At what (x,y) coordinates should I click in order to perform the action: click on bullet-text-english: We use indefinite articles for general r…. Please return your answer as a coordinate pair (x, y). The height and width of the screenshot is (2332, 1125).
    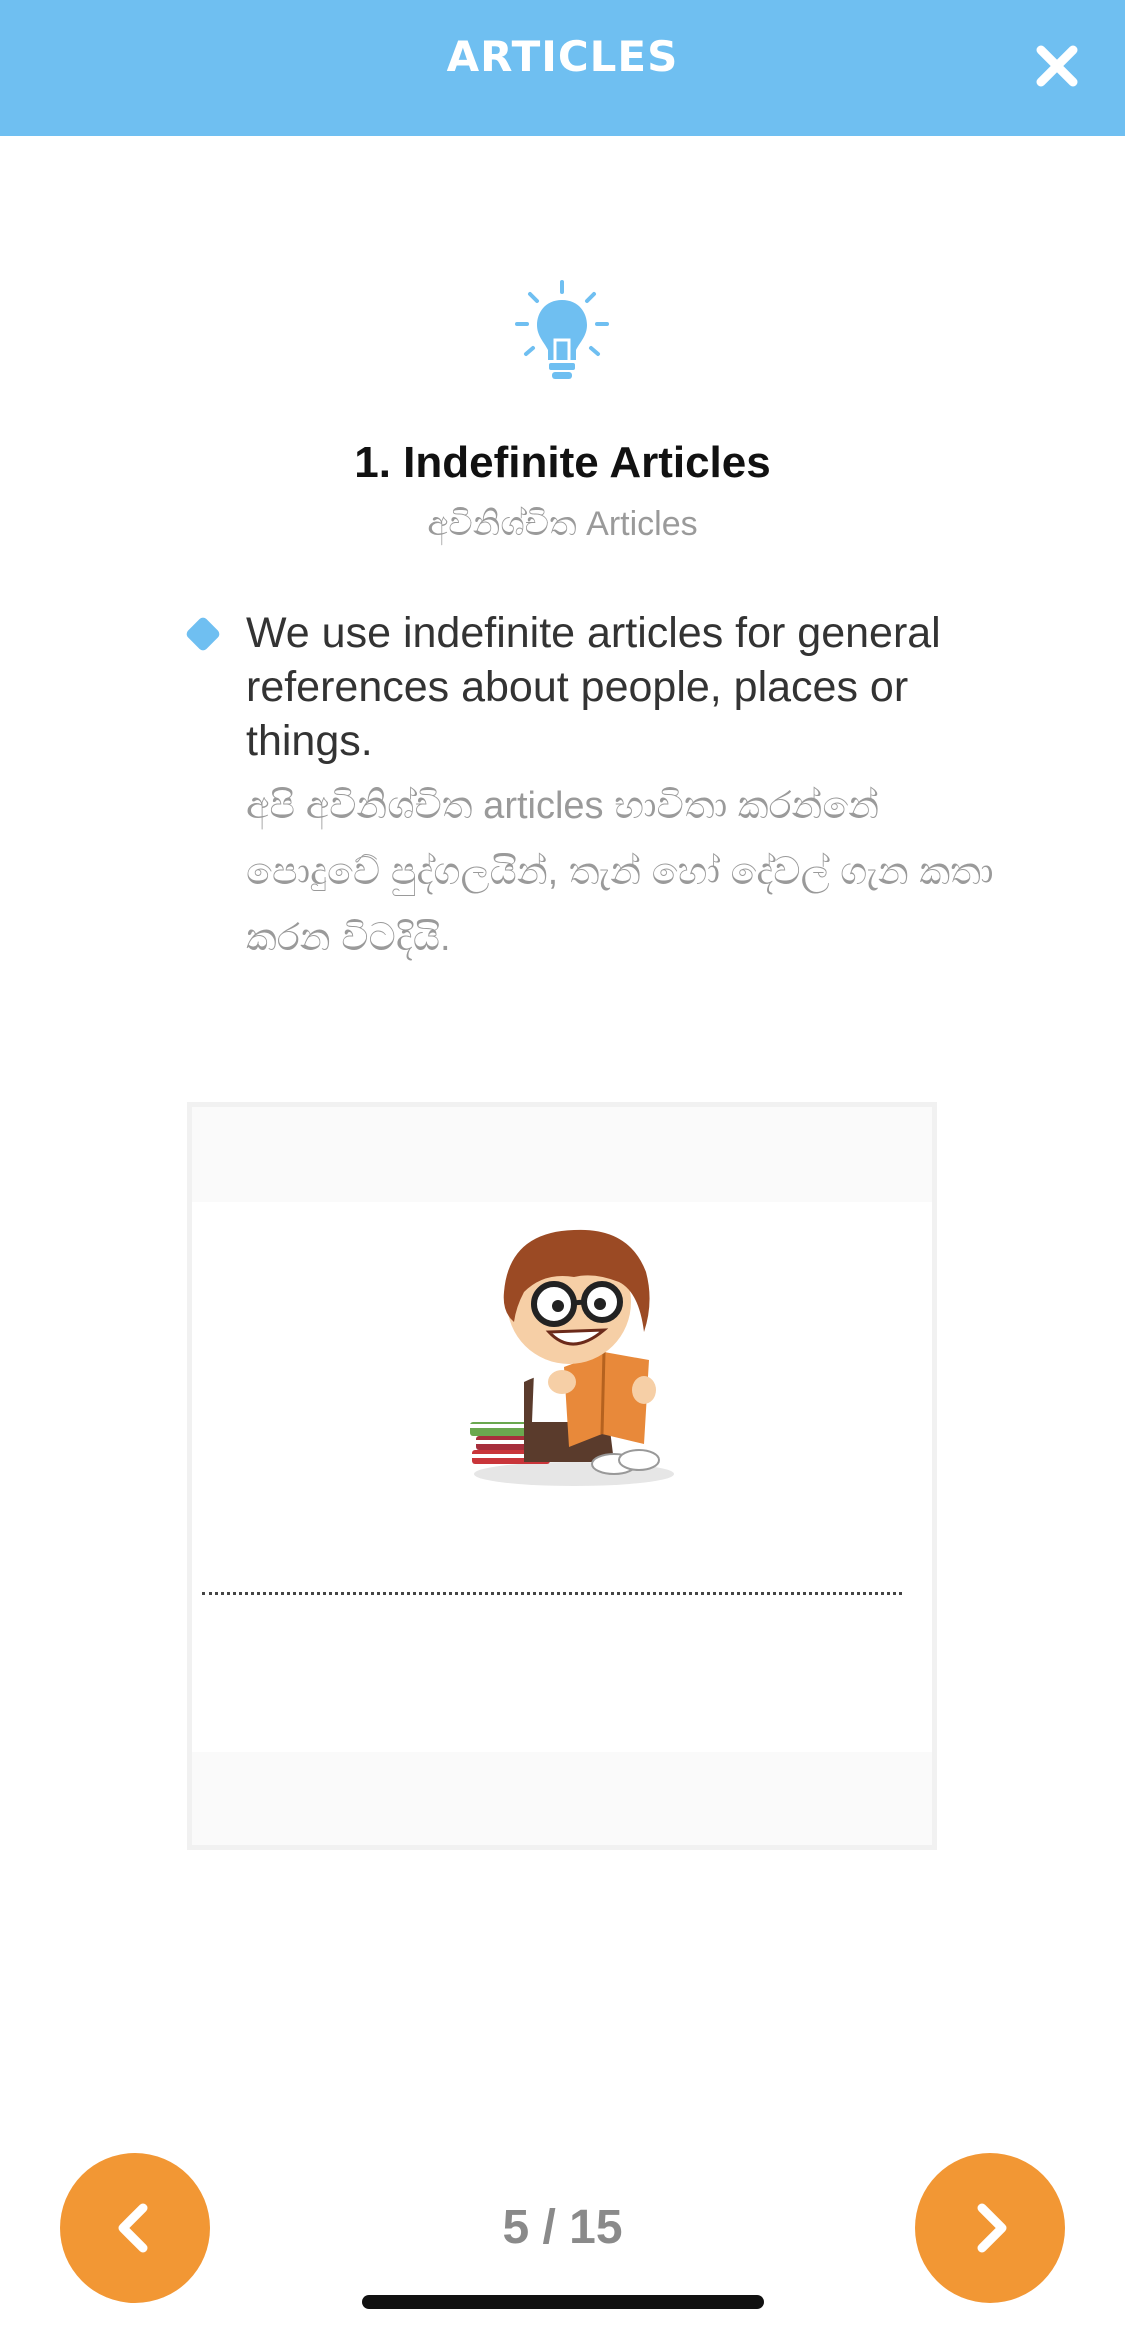
    Looking at the image, I should click on (593, 687).